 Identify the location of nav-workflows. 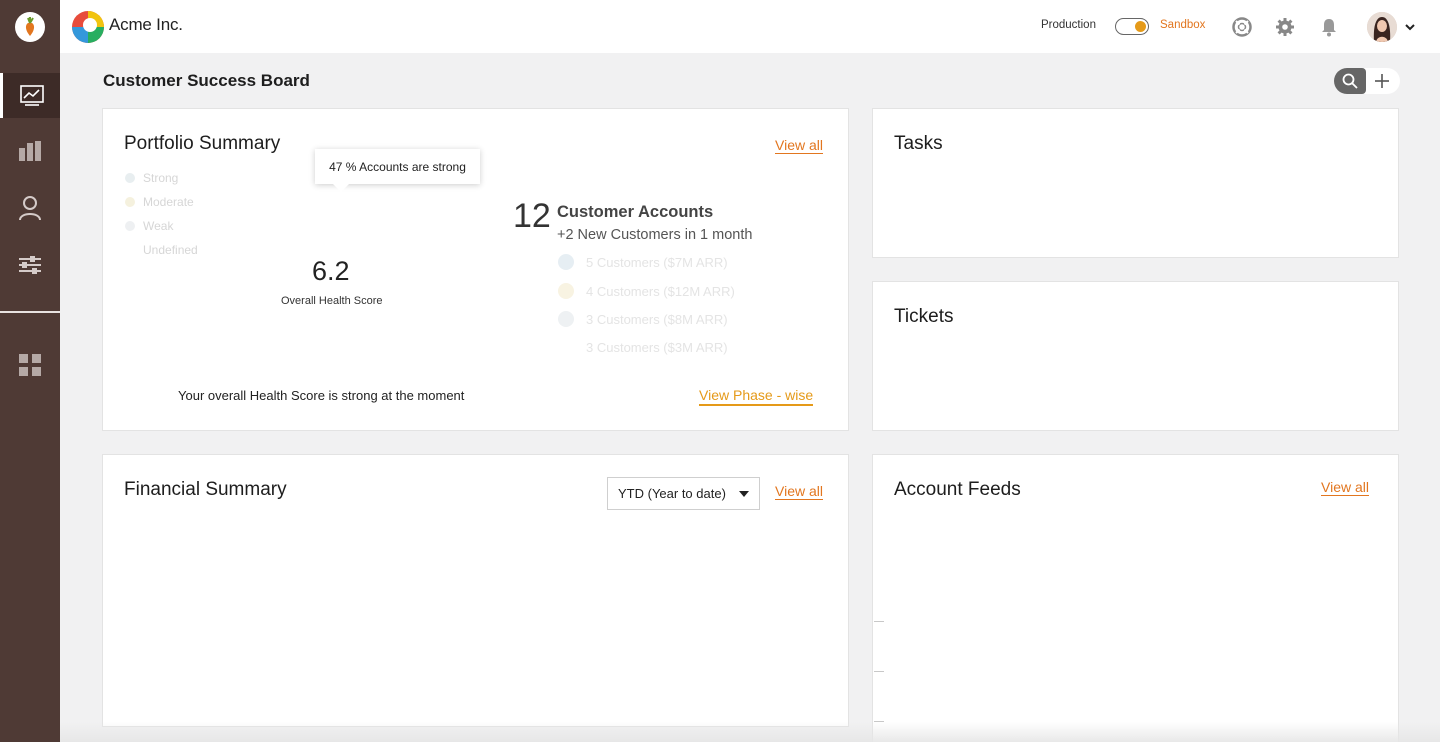
(30, 265).